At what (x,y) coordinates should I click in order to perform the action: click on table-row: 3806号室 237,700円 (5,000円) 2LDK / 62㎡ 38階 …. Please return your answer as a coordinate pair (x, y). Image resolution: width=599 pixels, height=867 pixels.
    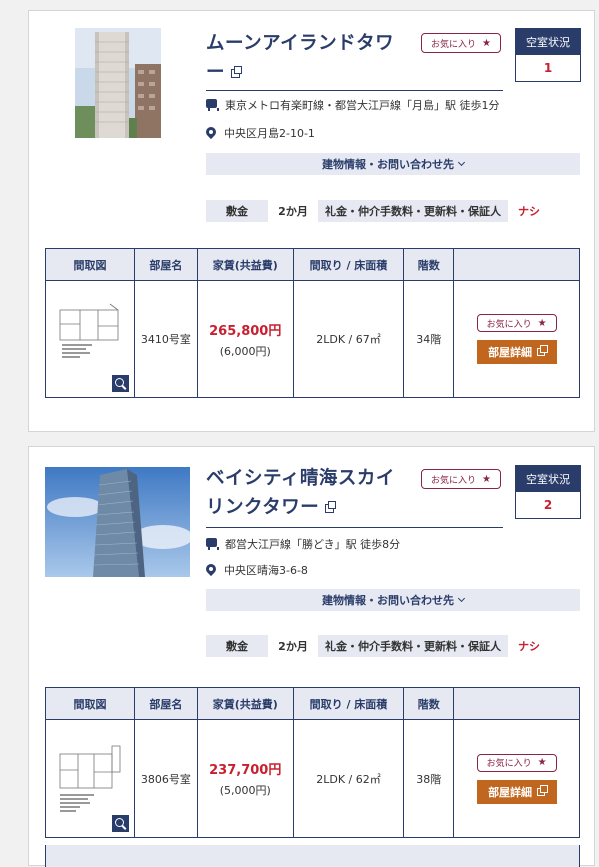
    Looking at the image, I should click on (312, 778).